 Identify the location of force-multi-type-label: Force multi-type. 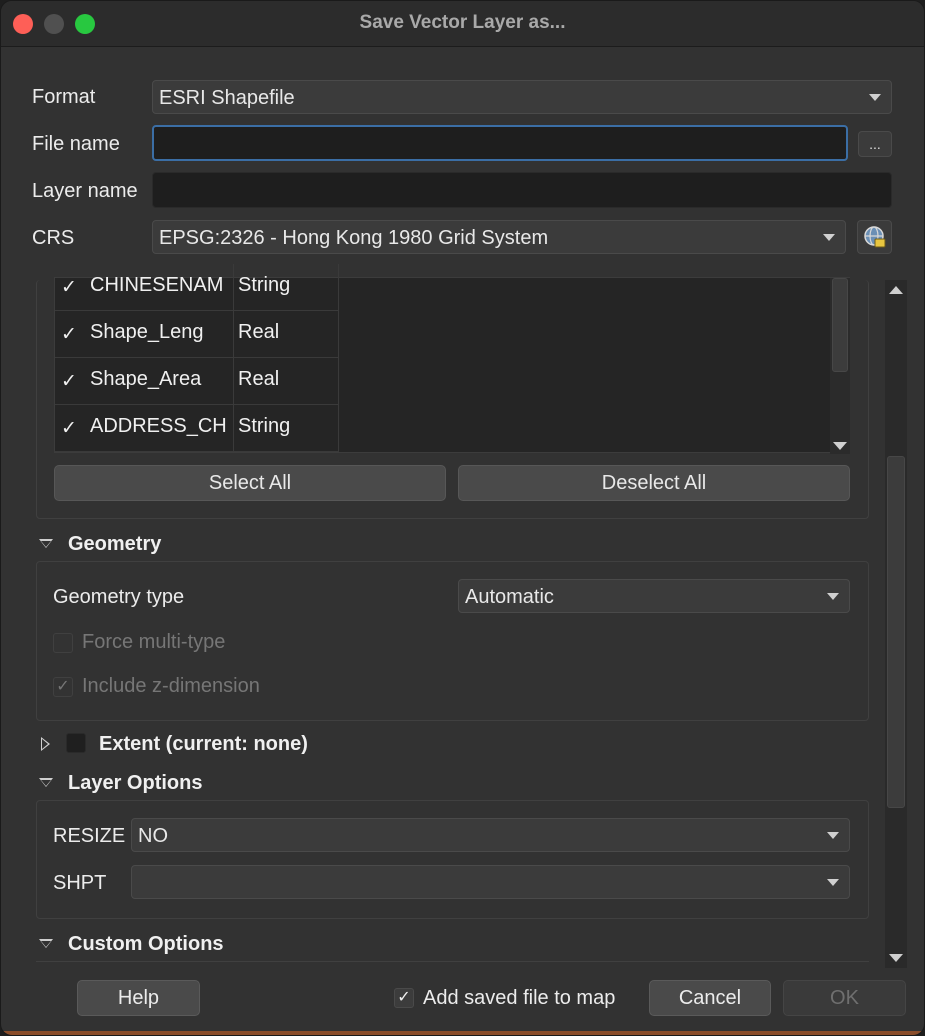
(154, 642).